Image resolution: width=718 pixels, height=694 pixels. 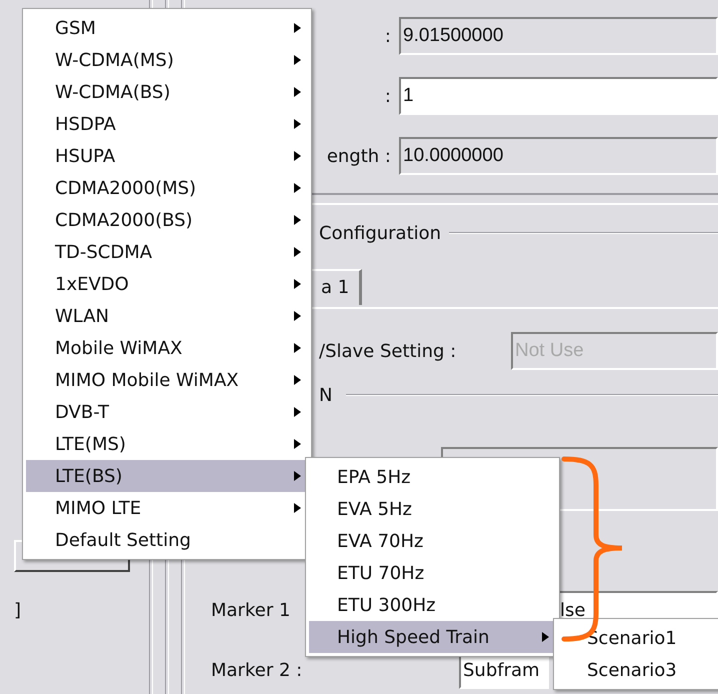 I want to click on field-label: ength :, so click(x=358, y=156).